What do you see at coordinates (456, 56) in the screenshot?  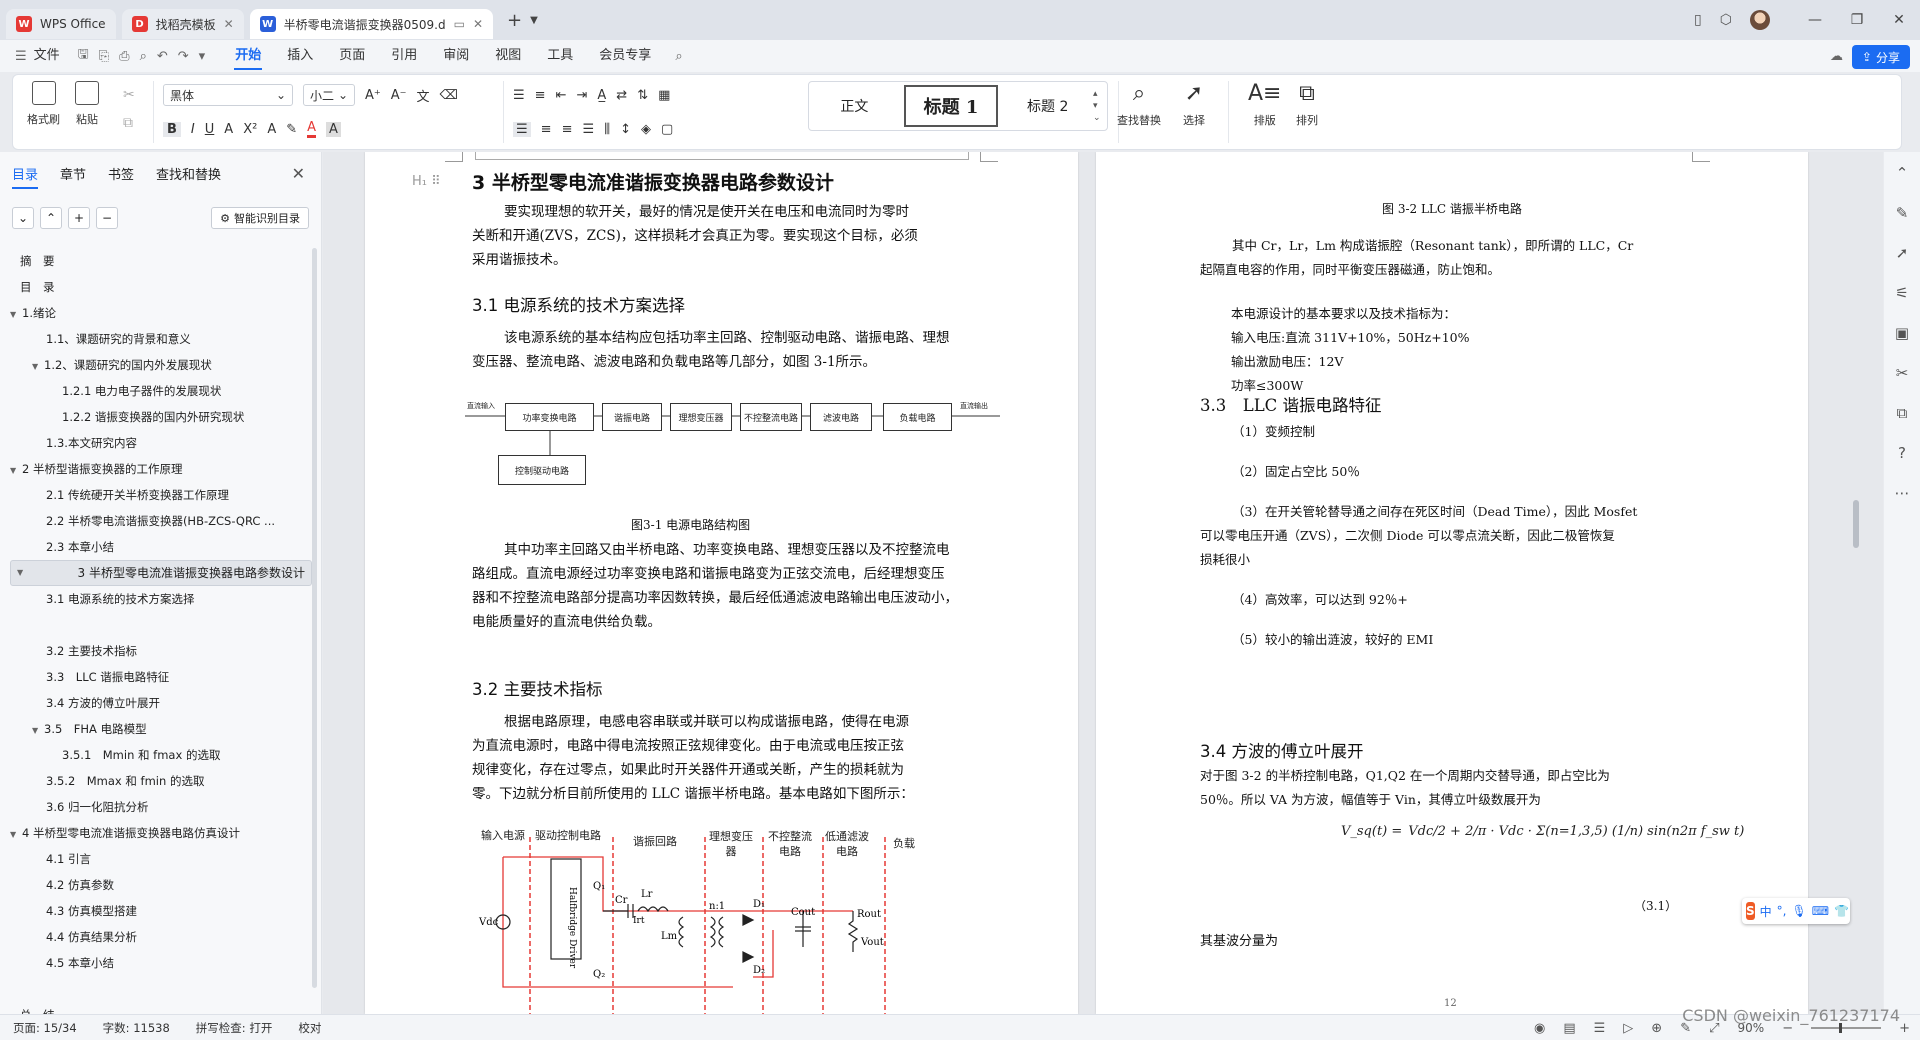 I see `menu-review: 审阅` at bounding box center [456, 56].